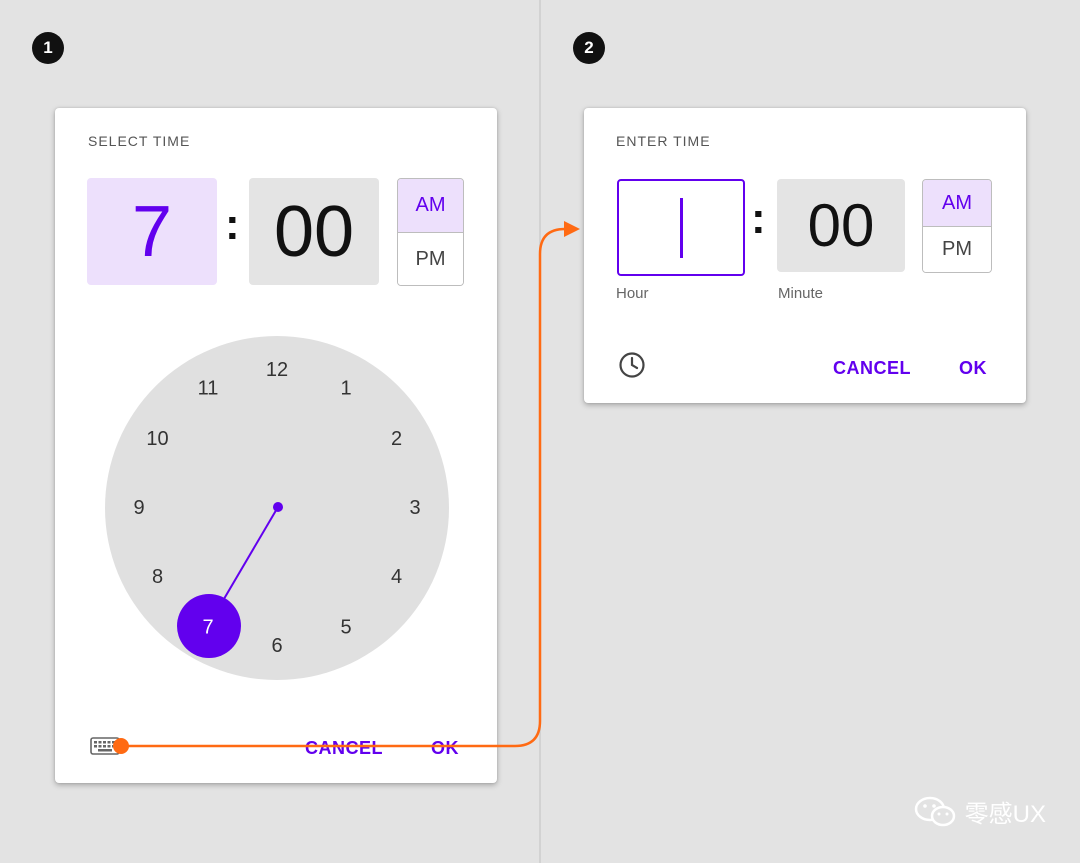  I want to click on clock-number-12: 12, so click(277, 370).